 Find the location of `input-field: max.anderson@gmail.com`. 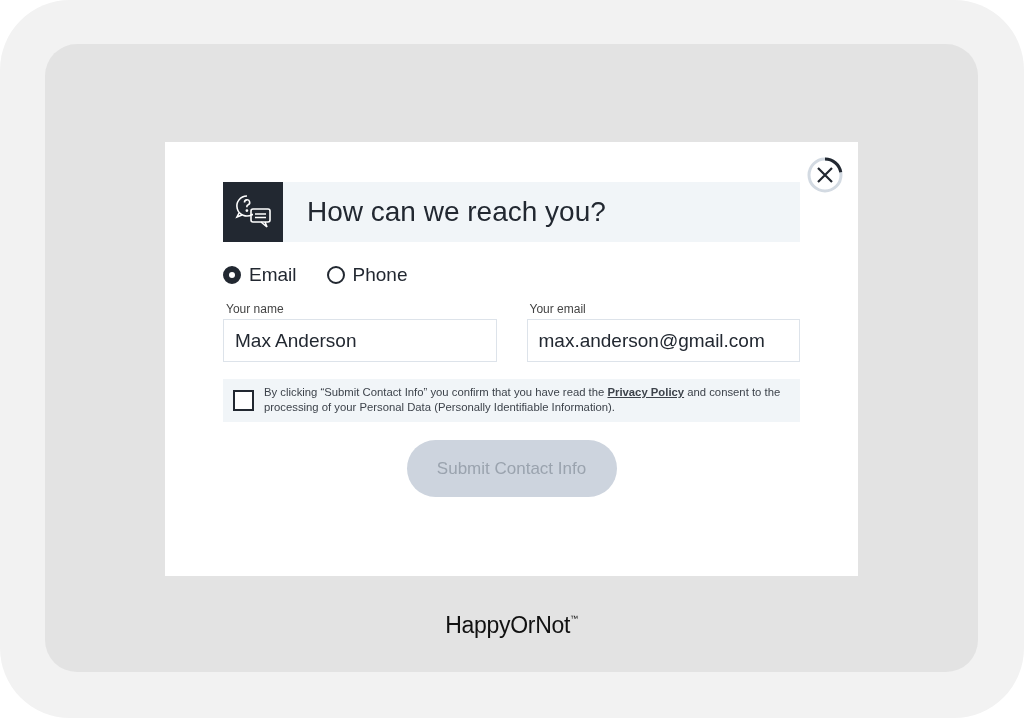

input-field: max.anderson@gmail.com is located at coordinates (663, 340).